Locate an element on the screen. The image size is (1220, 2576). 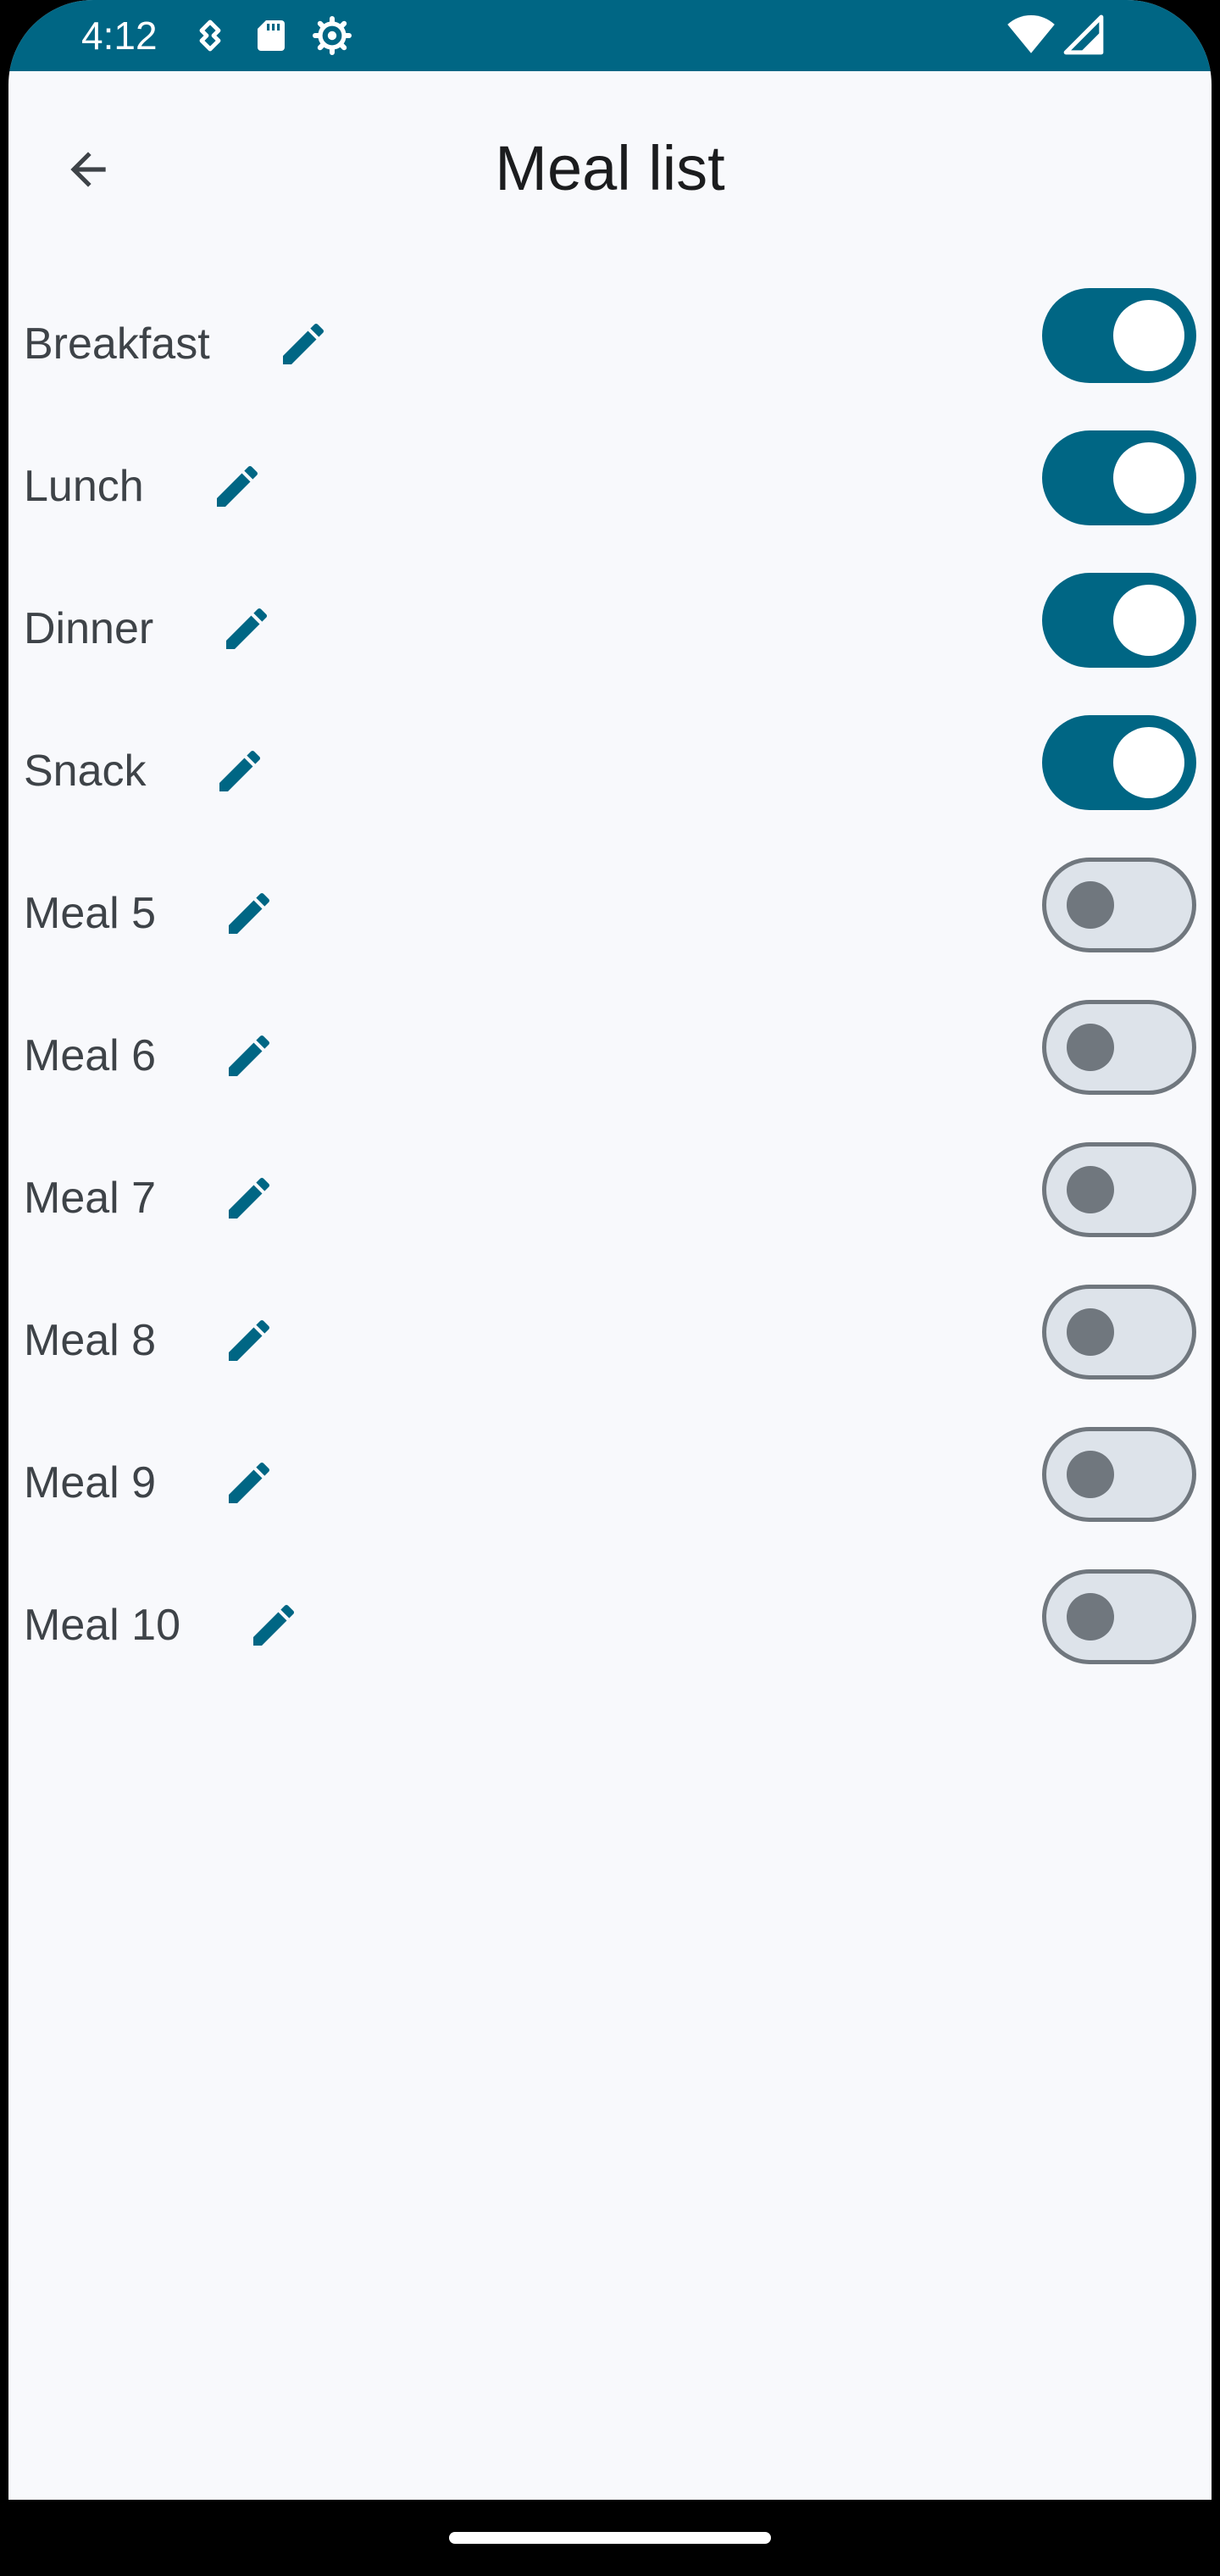
meal-row-8: Meal 8 is located at coordinates (610, 1332).